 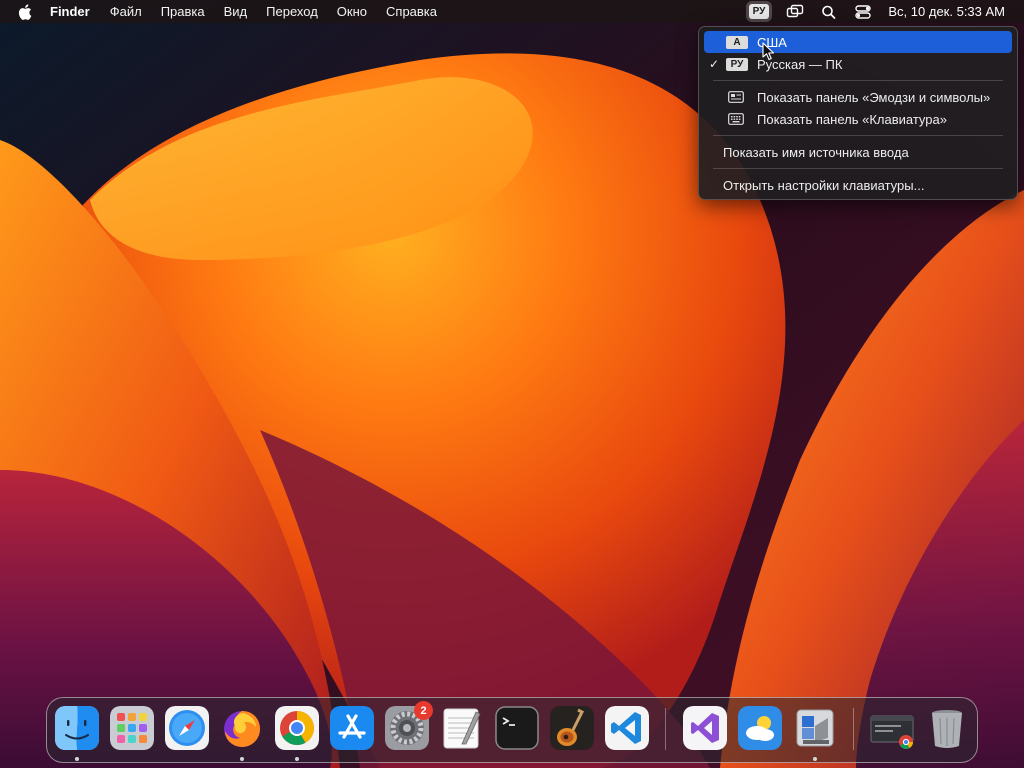 What do you see at coordinates (759, 11) in the screenshot?
I see `input-source-menu: РУ` at bounding box center [759, 11].